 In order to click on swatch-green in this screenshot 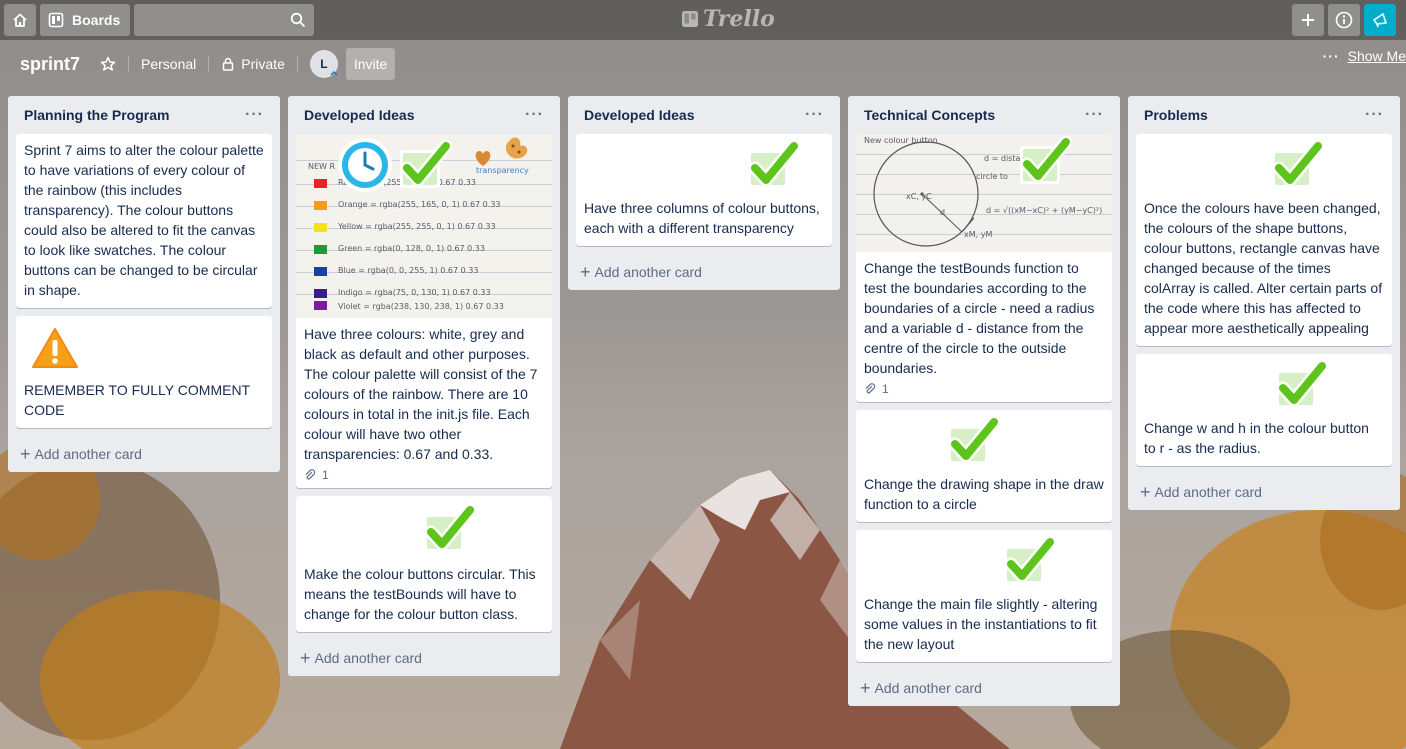, I will do `click(320, 249)`.